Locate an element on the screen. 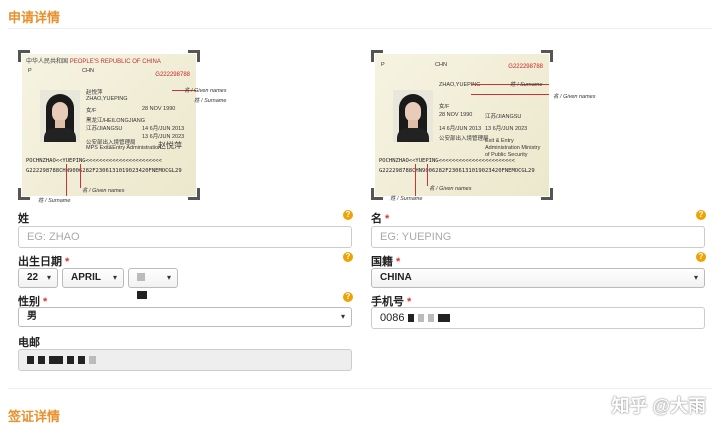 This screenshot has width=720, height=435. dob-year-select: ▾ is located at coordinates (153, 284).